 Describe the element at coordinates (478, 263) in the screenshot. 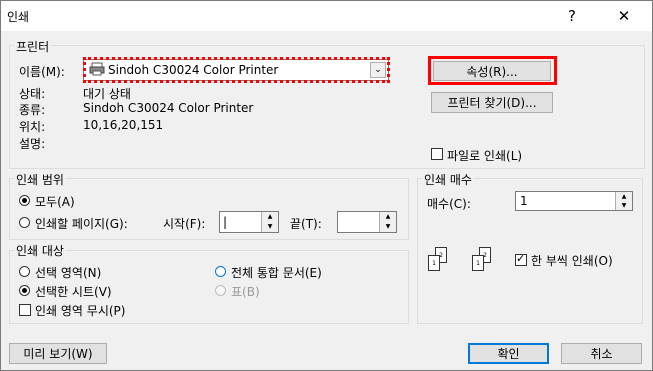

I see `collate-page-front-2: 1` at that location.